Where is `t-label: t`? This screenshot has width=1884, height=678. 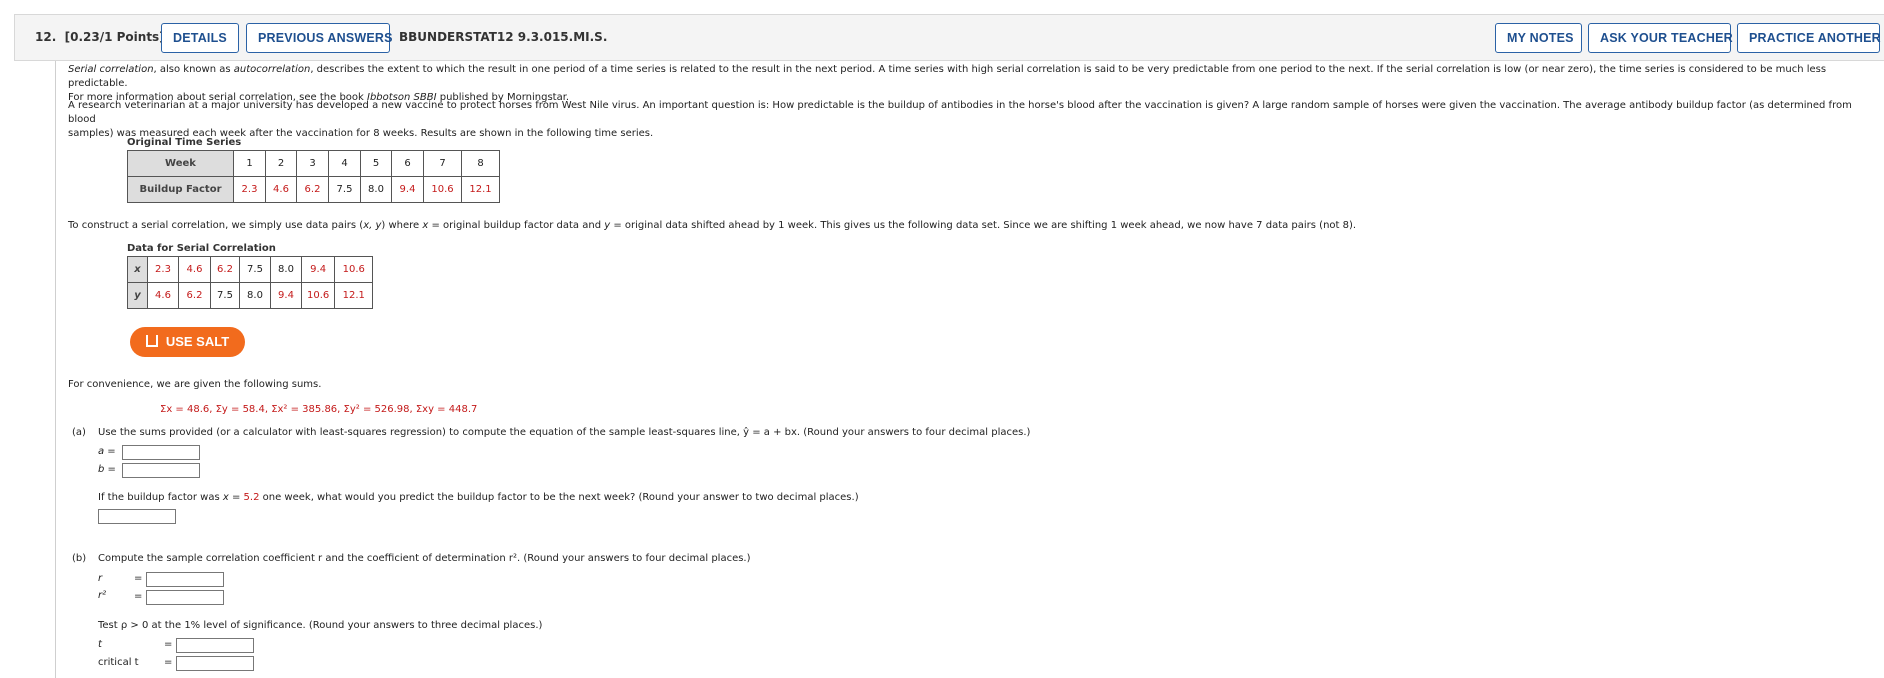
t-label: t is located at coordinates (100, 644).